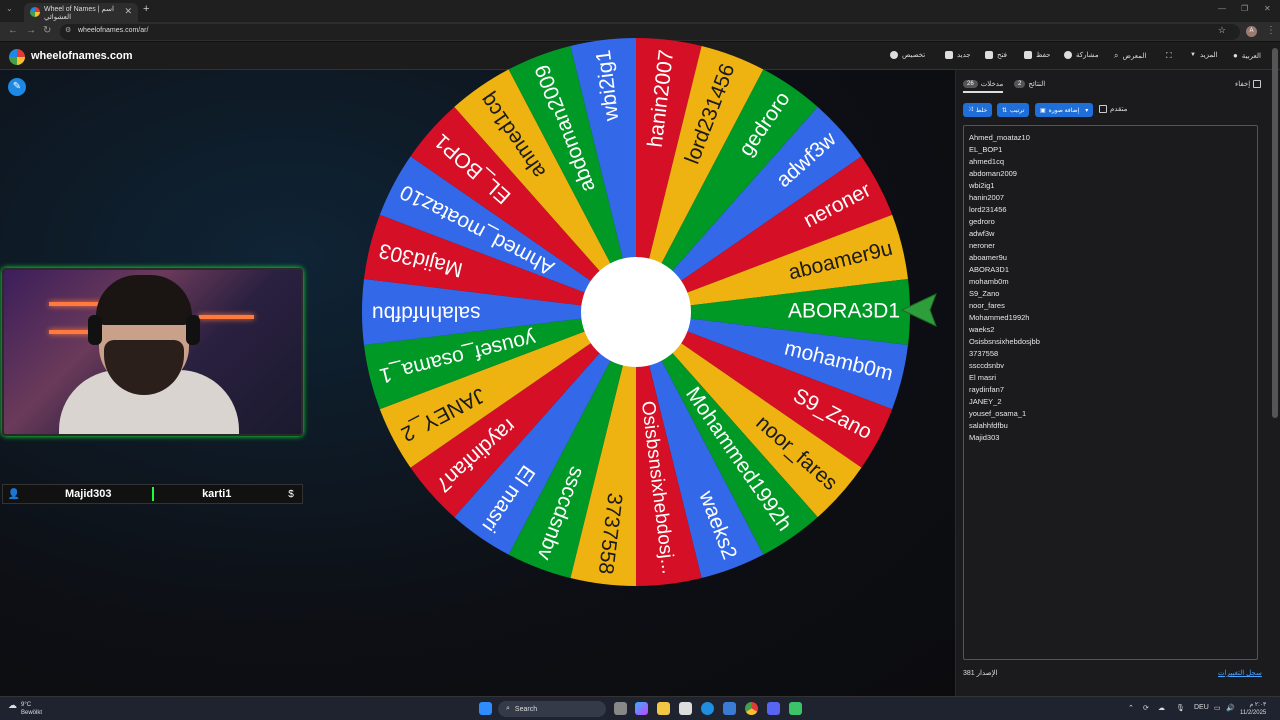 This screenshot has width=1280, height=720. Describe the element at coordinates (981, 110) in the screenshot. I see `shuffle-label: خلط` at that location.